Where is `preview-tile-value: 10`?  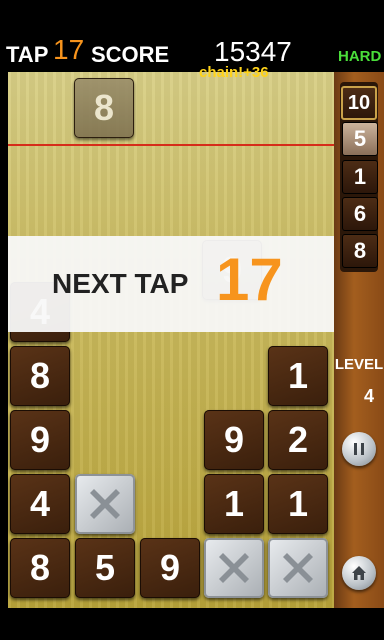
preview-tile-value: 10 is located at coordinates (359, 102).